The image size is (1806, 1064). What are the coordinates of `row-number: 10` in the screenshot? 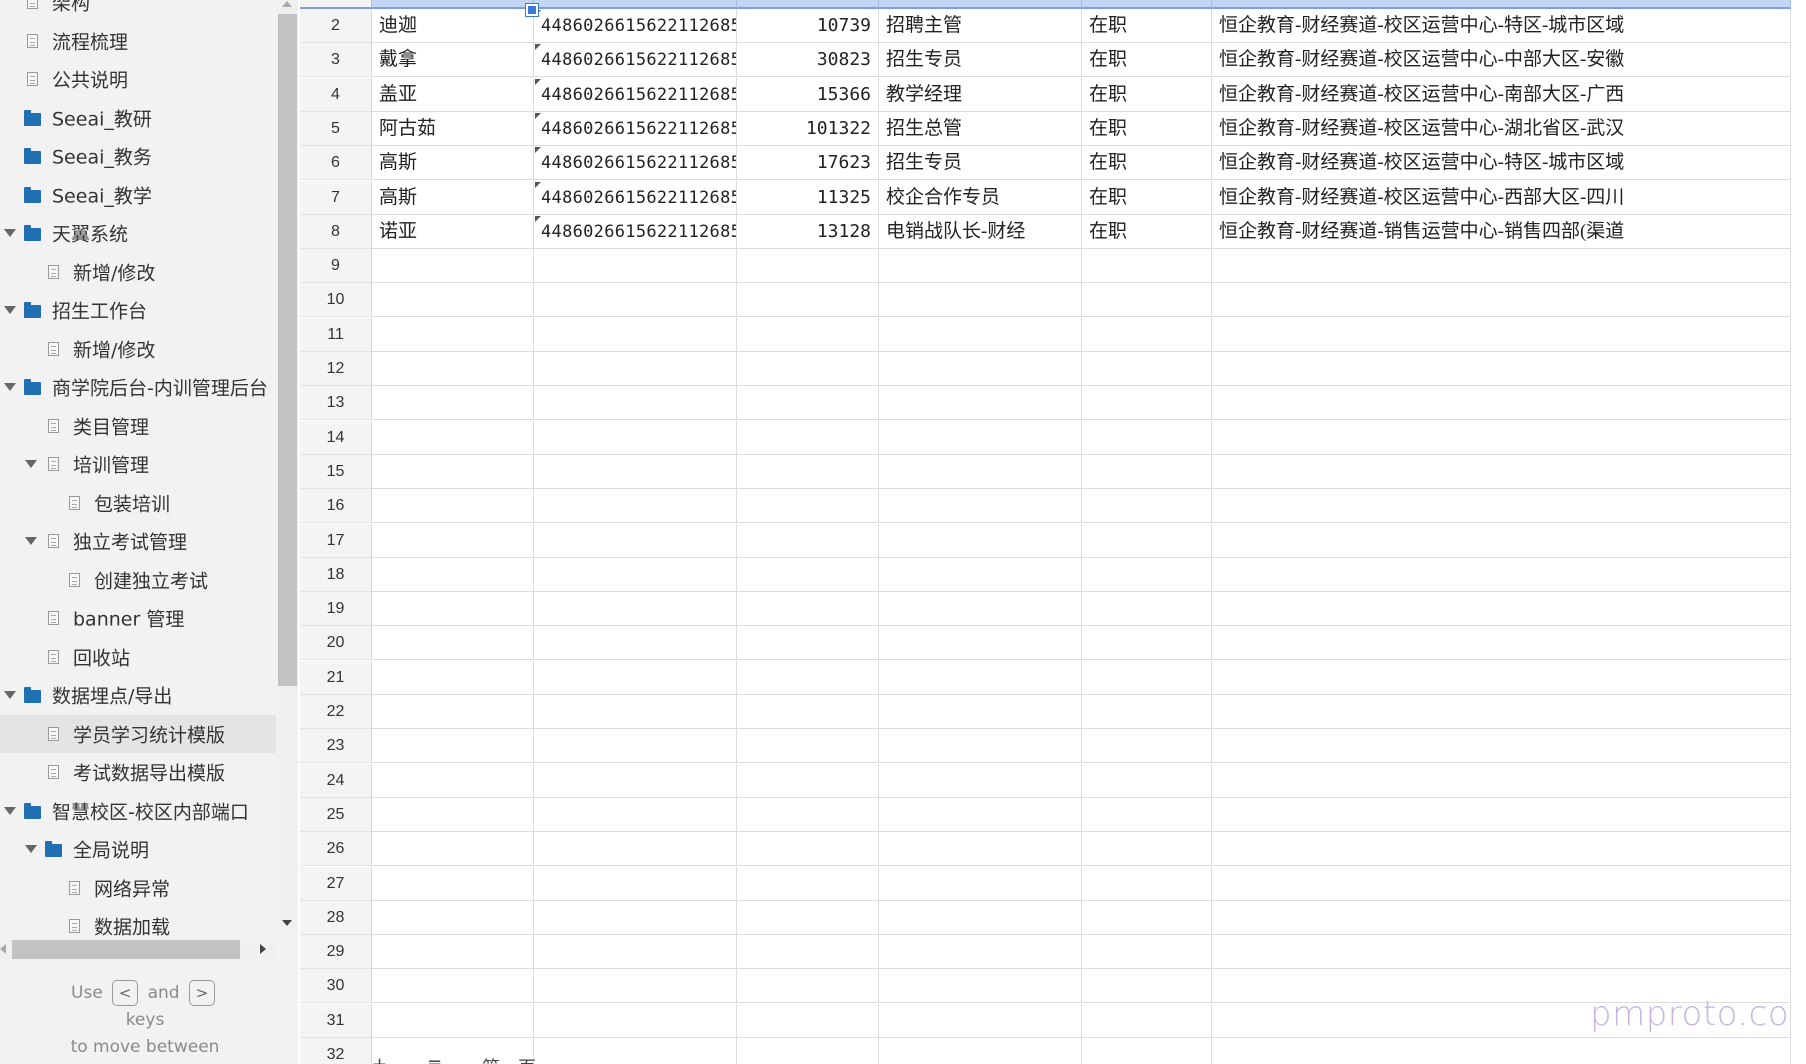 It's located at (336, 300).